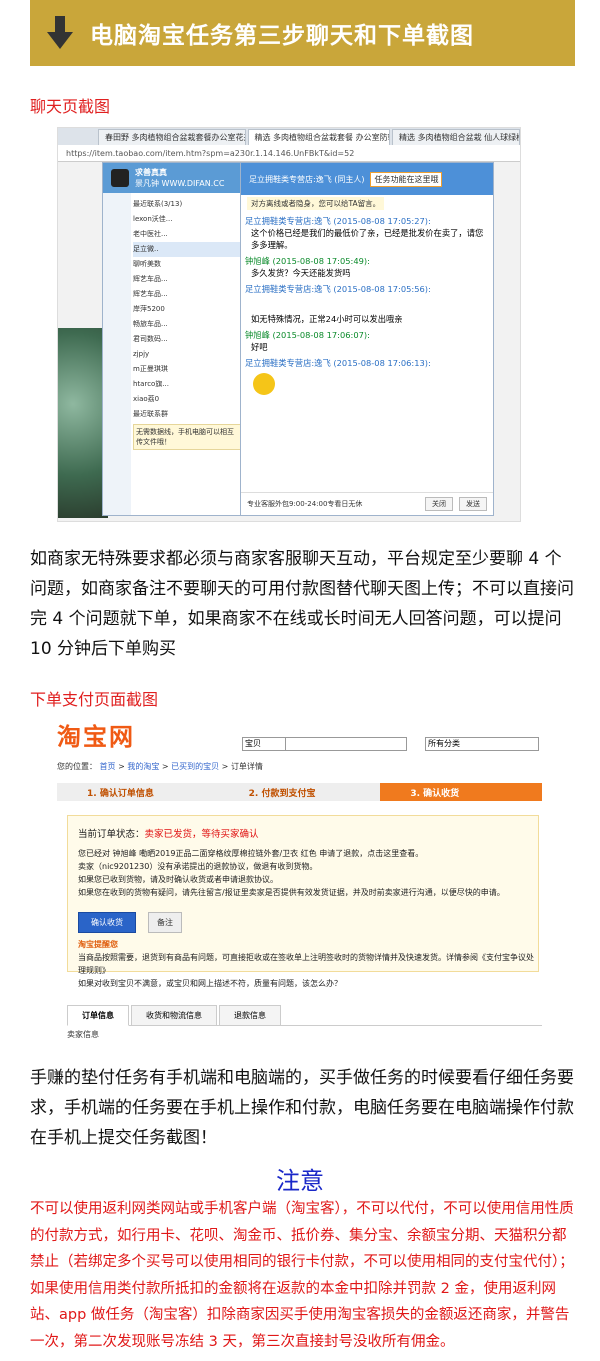 Image resolution: width=600 pixels, height=1361 pixels. What do you see at coordinates (406, 179) in the screenshot?
I see `feature-tooltip: 任务功能在这里哦` at bounding box center [406, 179].